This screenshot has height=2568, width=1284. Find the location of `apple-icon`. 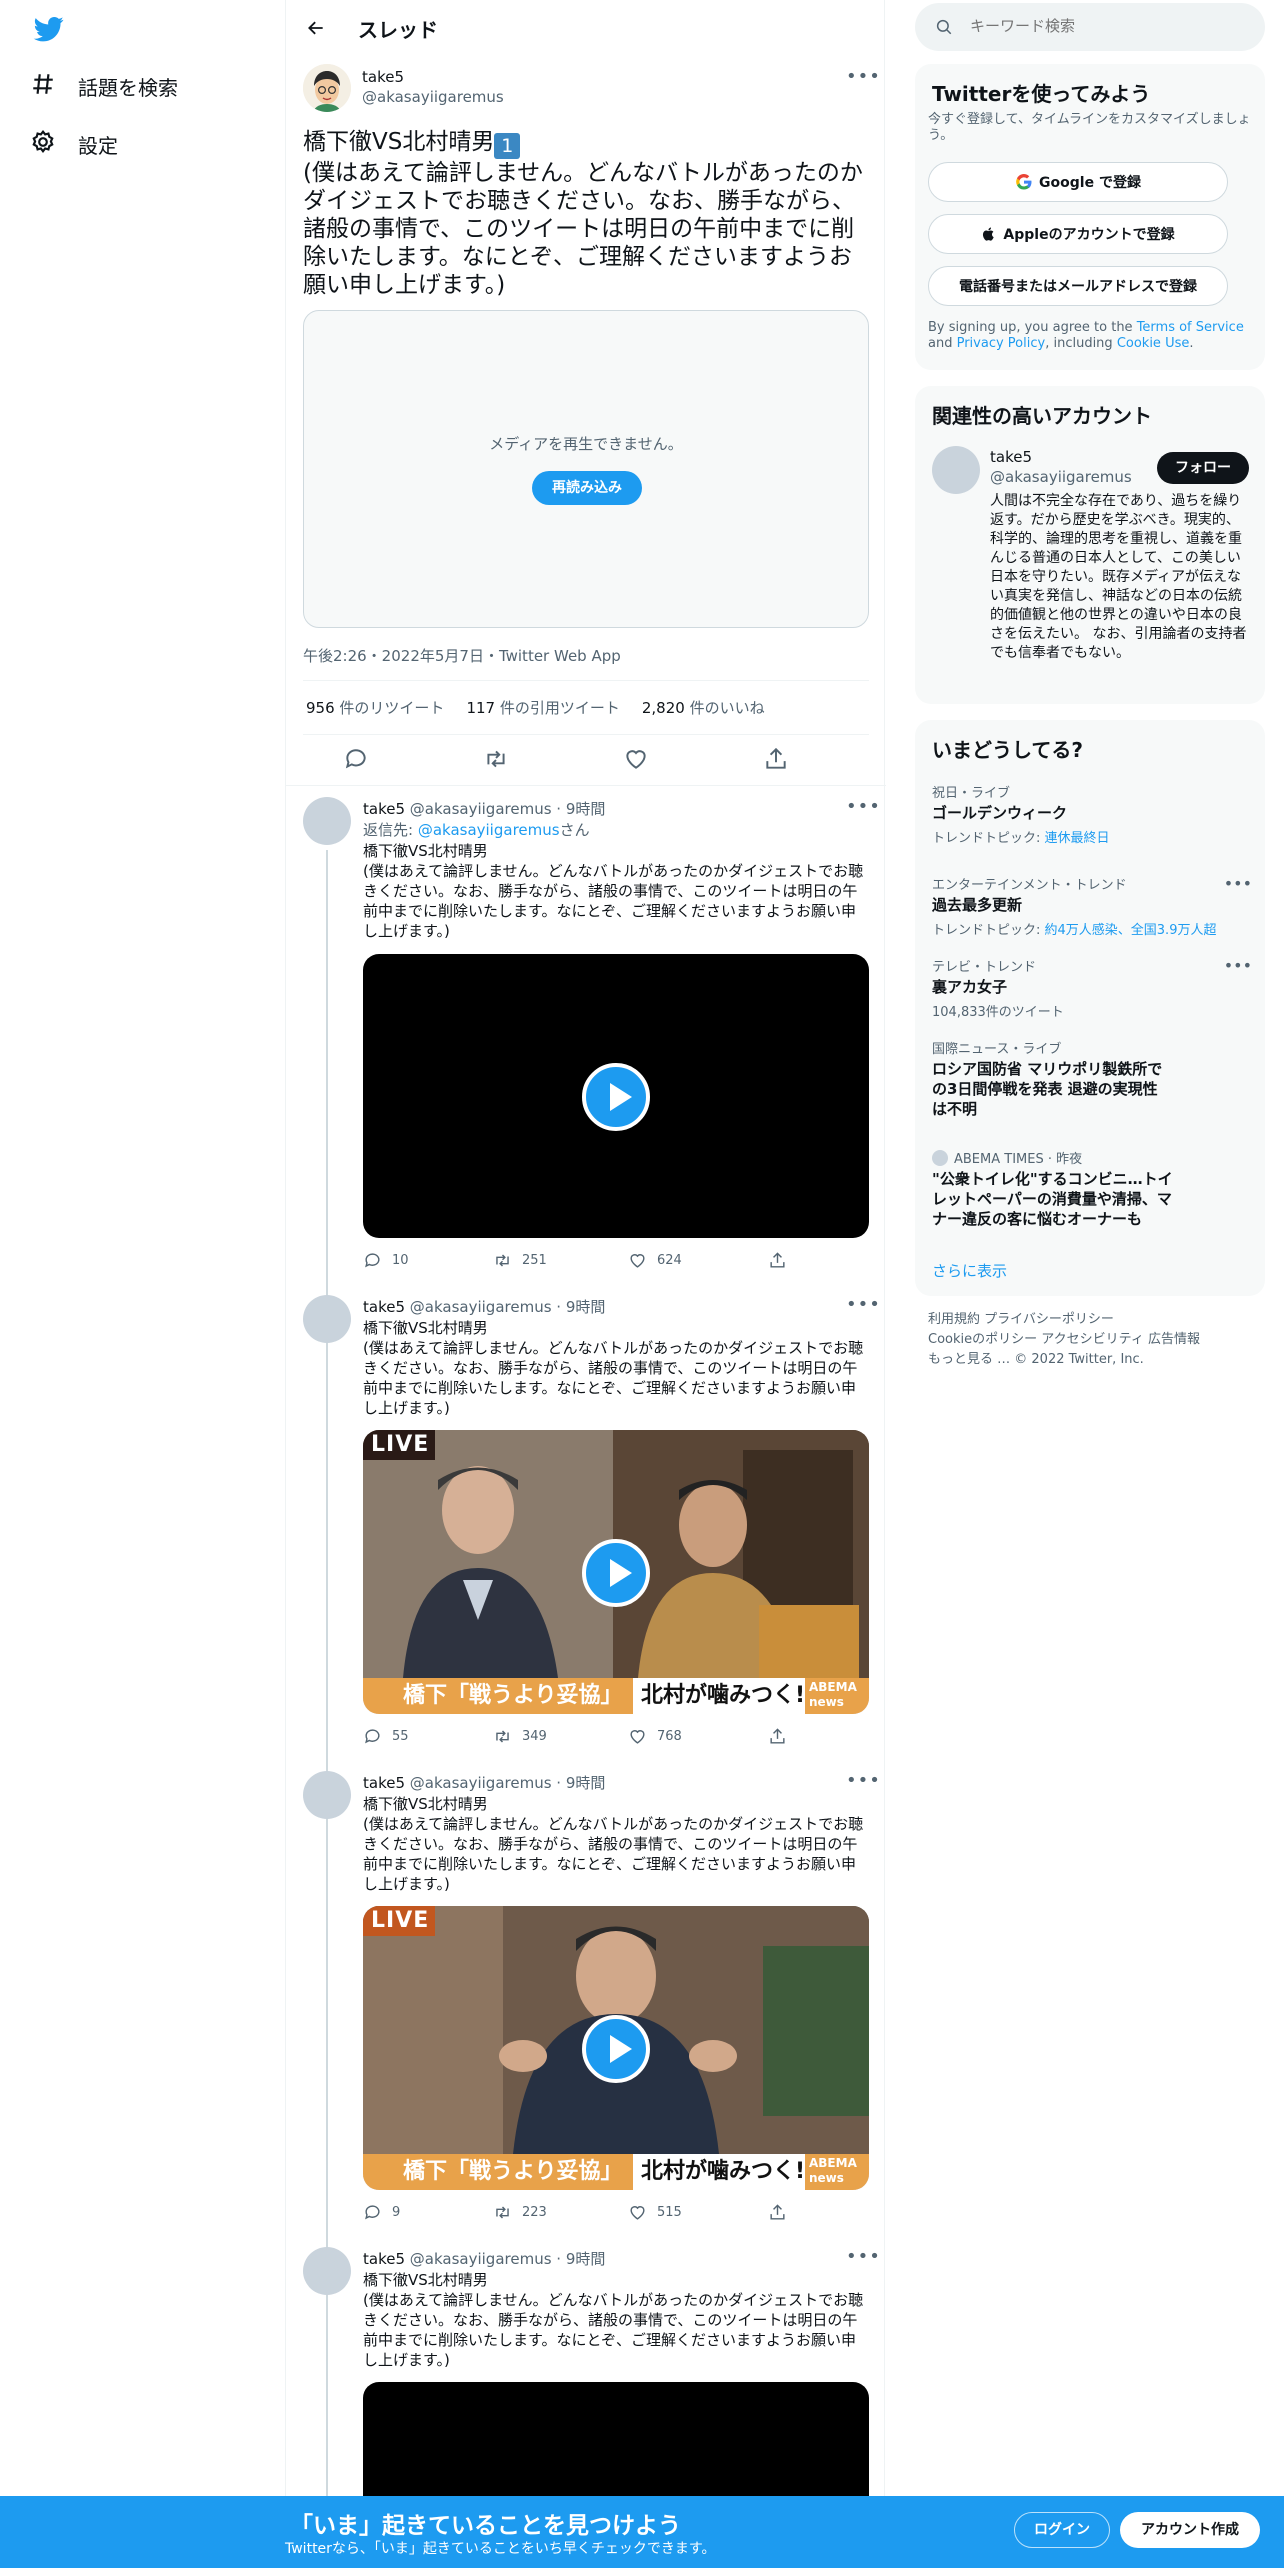

apple-icon is located at coordinates (989, 234).